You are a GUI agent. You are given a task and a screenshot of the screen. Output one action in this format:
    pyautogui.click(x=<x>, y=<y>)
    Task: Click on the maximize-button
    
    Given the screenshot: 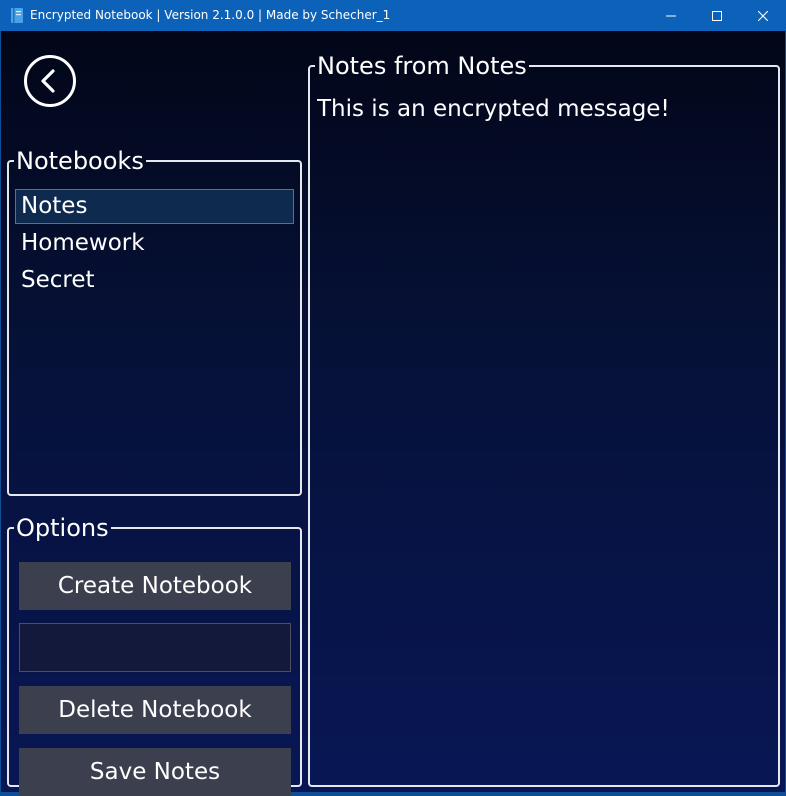 What is the action you would take?
    pyautogui.click(x=717, y=15)
    